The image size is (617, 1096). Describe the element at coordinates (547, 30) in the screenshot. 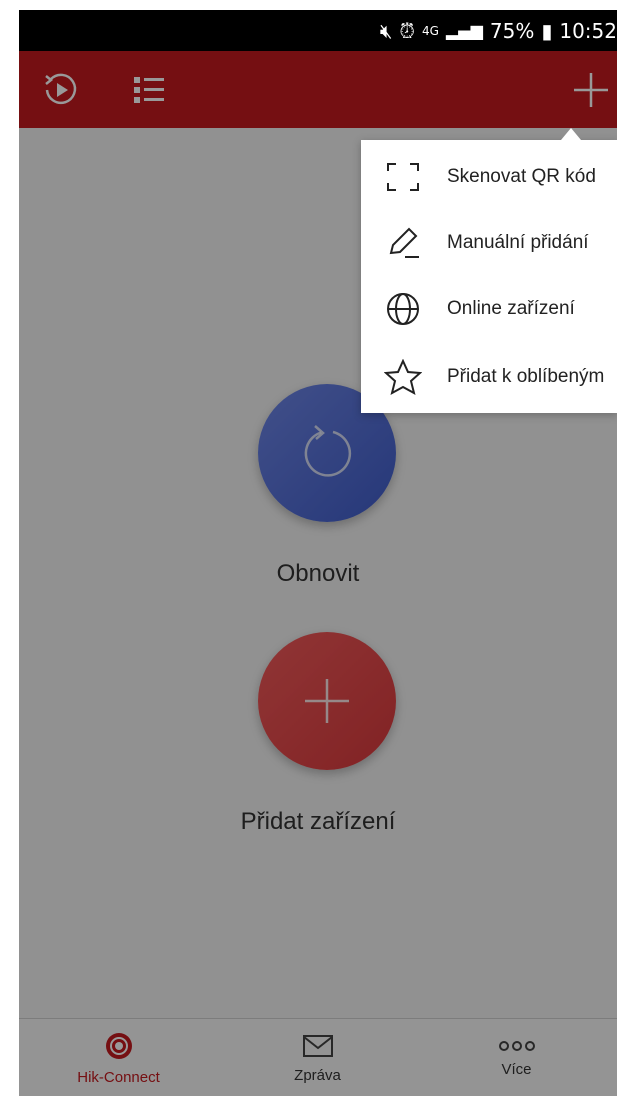

I see `battery-icon: ▮` at that location.